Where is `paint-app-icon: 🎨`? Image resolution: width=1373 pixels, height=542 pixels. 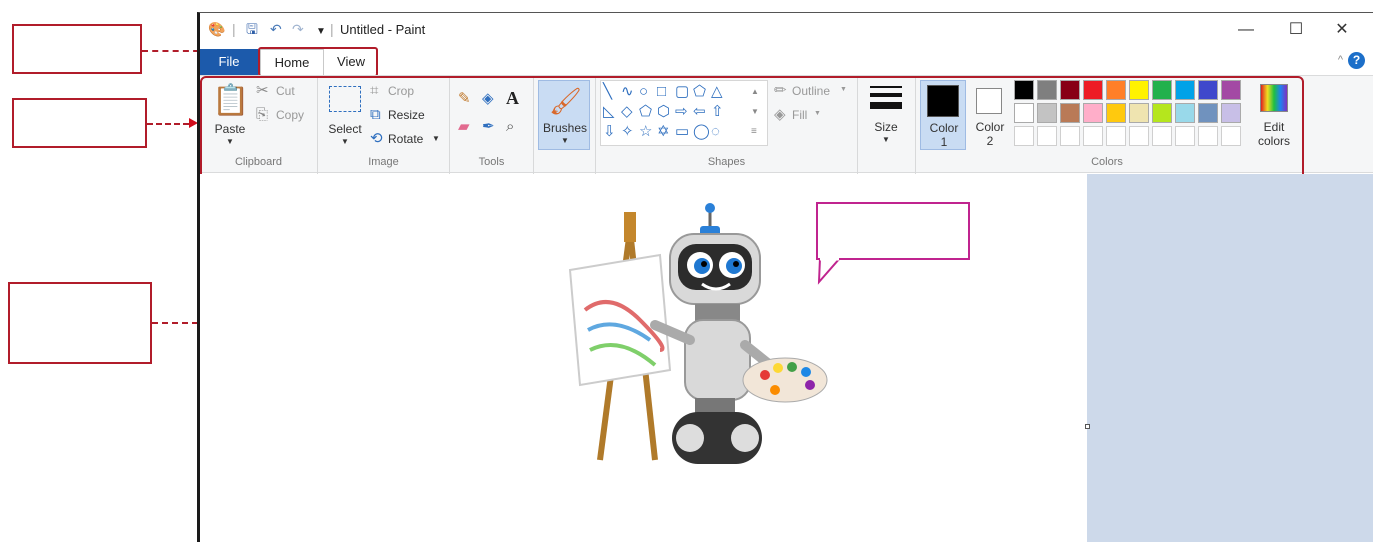
paint-app-icon: 🎨 is located at coordinates (216, 29).